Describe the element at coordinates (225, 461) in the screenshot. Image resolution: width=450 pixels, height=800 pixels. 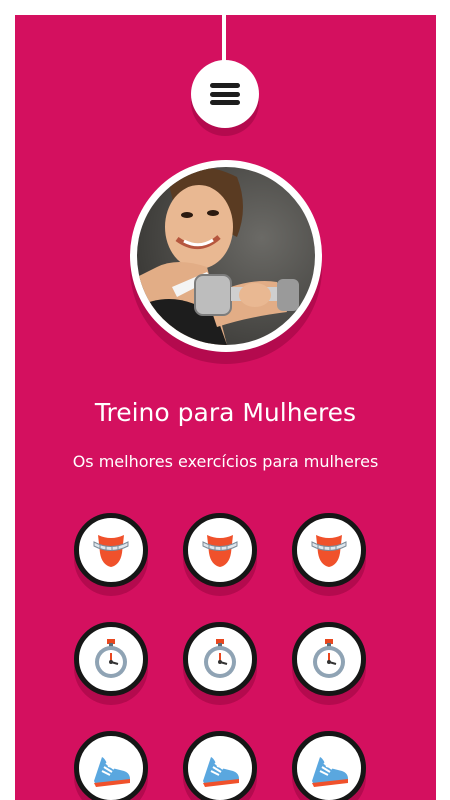
I see `app-subtitle: Os melhores exercícios para mulheres` at that location.